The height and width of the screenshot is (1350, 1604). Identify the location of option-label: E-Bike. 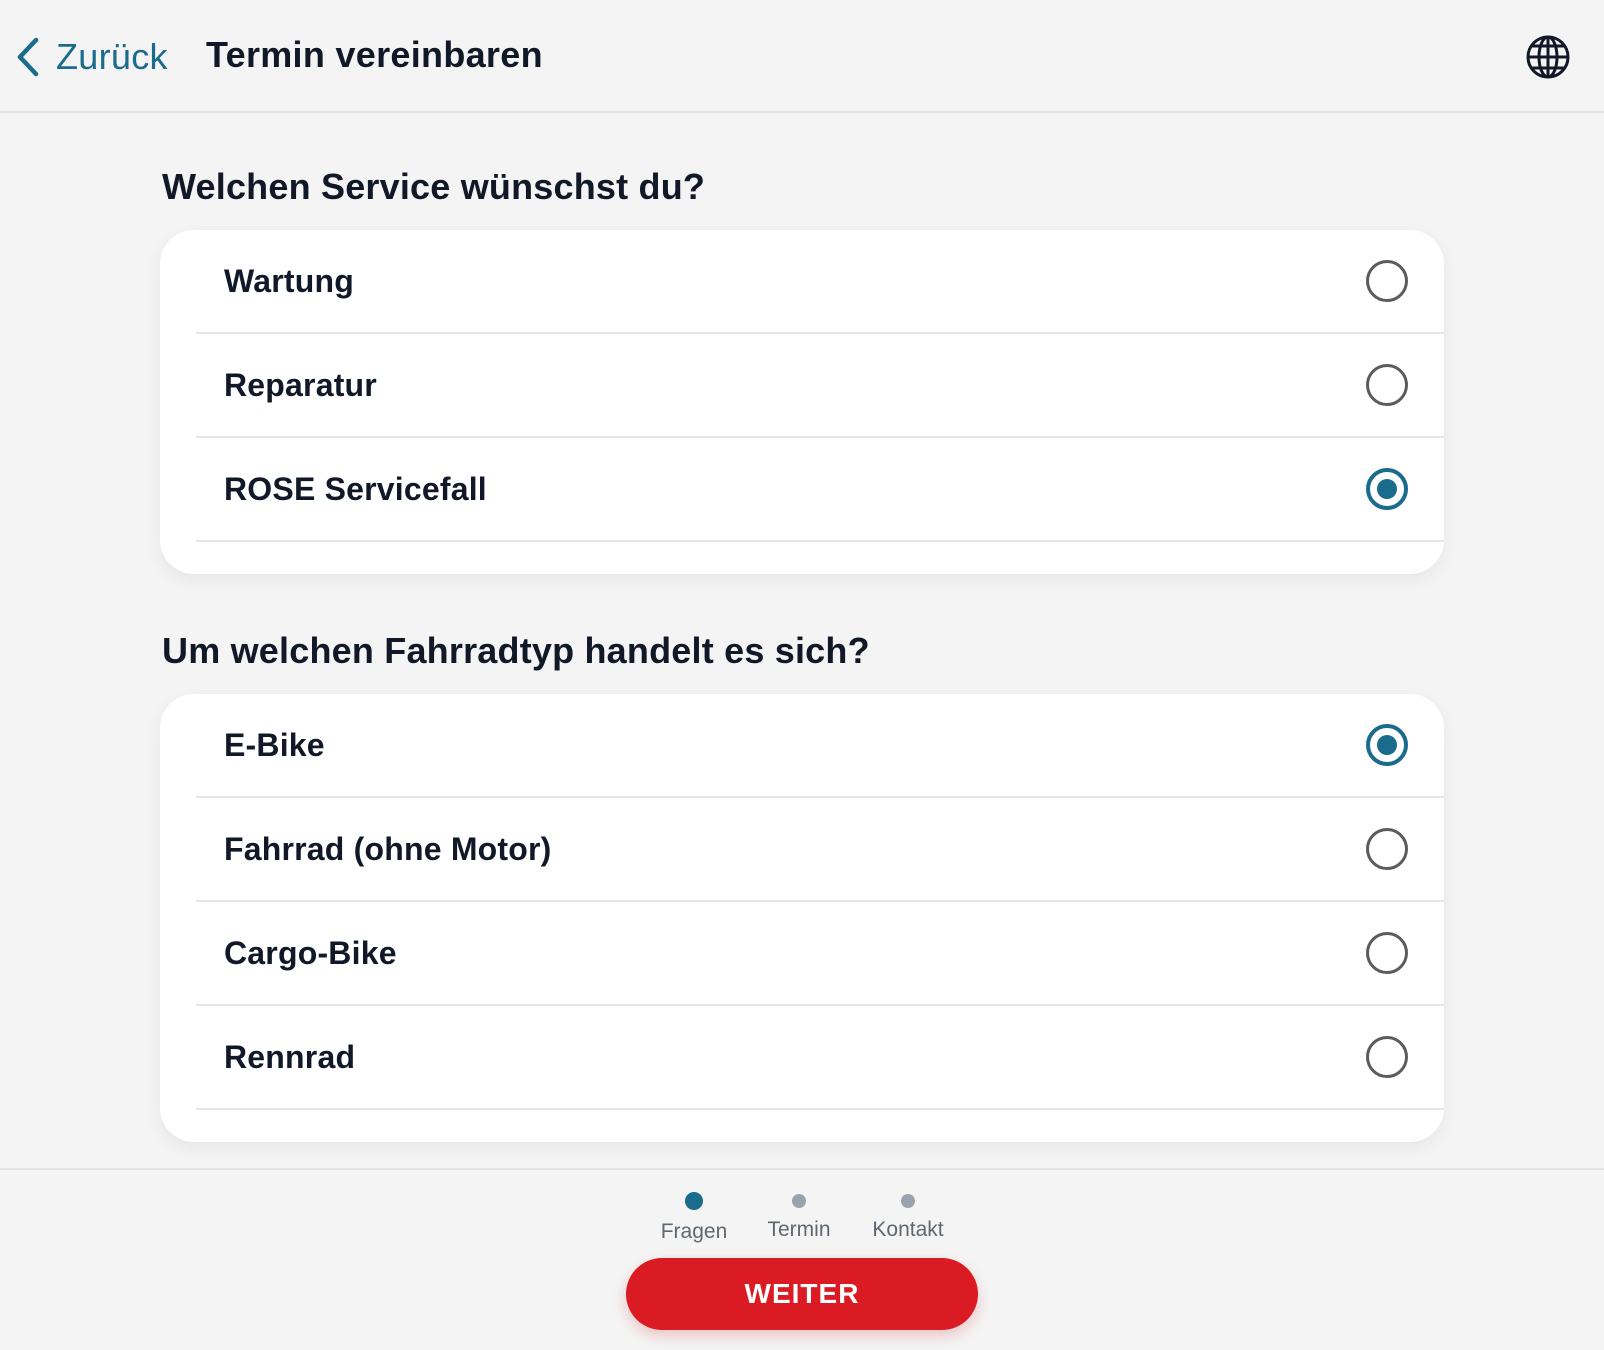
(274, 744).